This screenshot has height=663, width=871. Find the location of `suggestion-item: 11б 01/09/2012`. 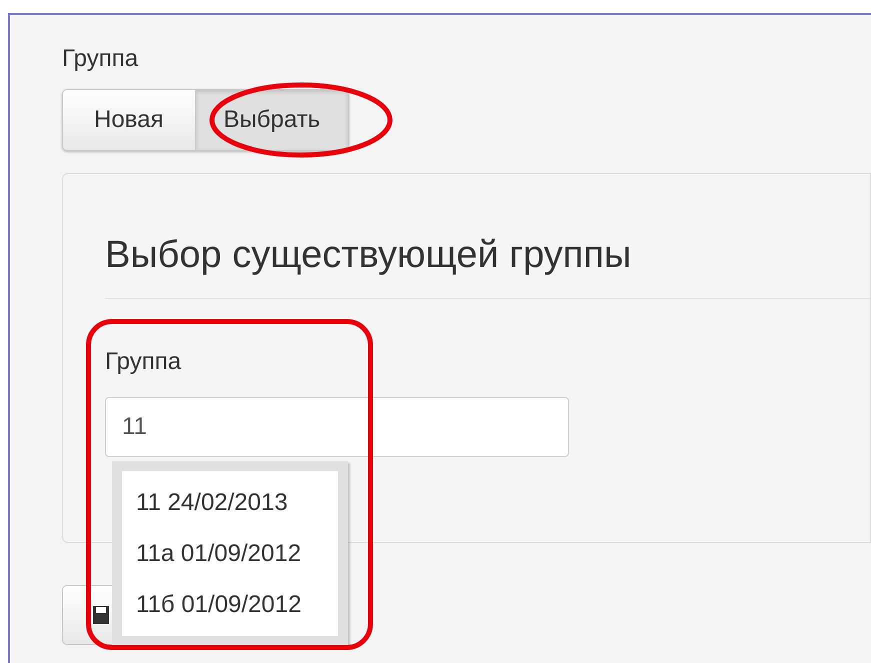

suggestion-item: 11б 01/09/2012 is located at coordinates (219, 604).